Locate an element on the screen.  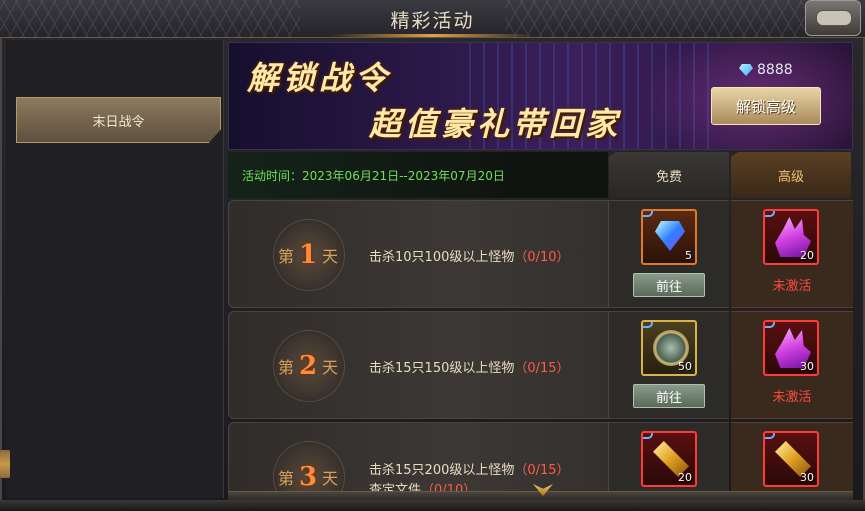
column-header-advanced: 高级 is located at coordinates (791, 175).